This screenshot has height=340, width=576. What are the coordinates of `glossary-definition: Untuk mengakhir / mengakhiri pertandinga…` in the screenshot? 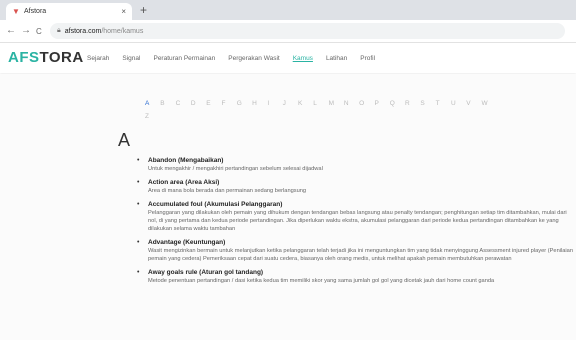 It's located at (235, 169).